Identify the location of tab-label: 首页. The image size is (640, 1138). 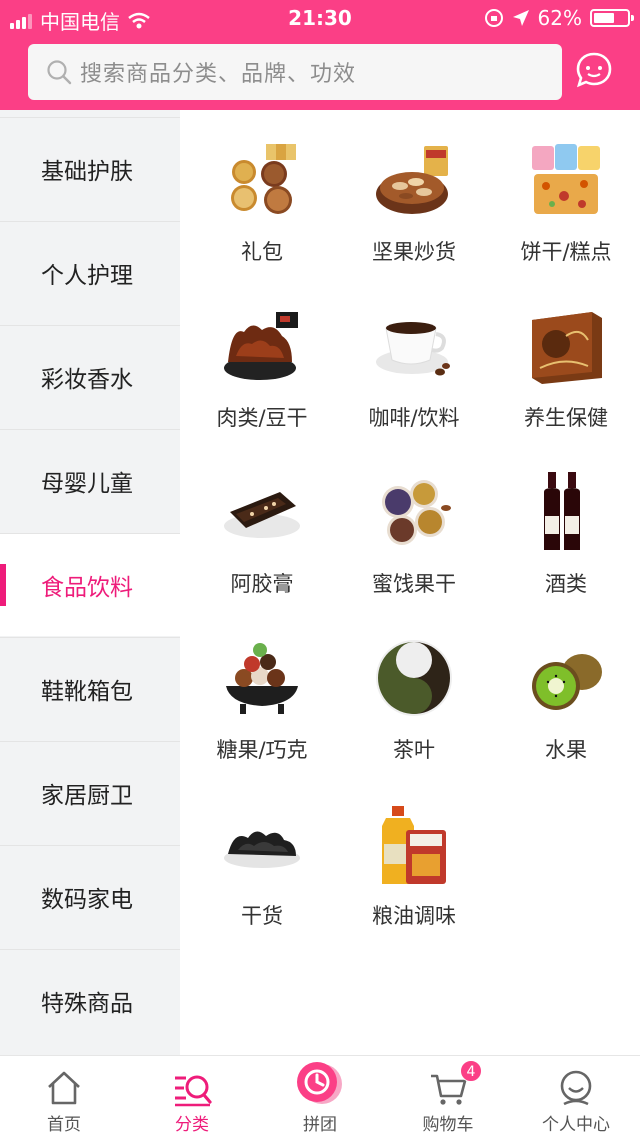
(64, 1125).